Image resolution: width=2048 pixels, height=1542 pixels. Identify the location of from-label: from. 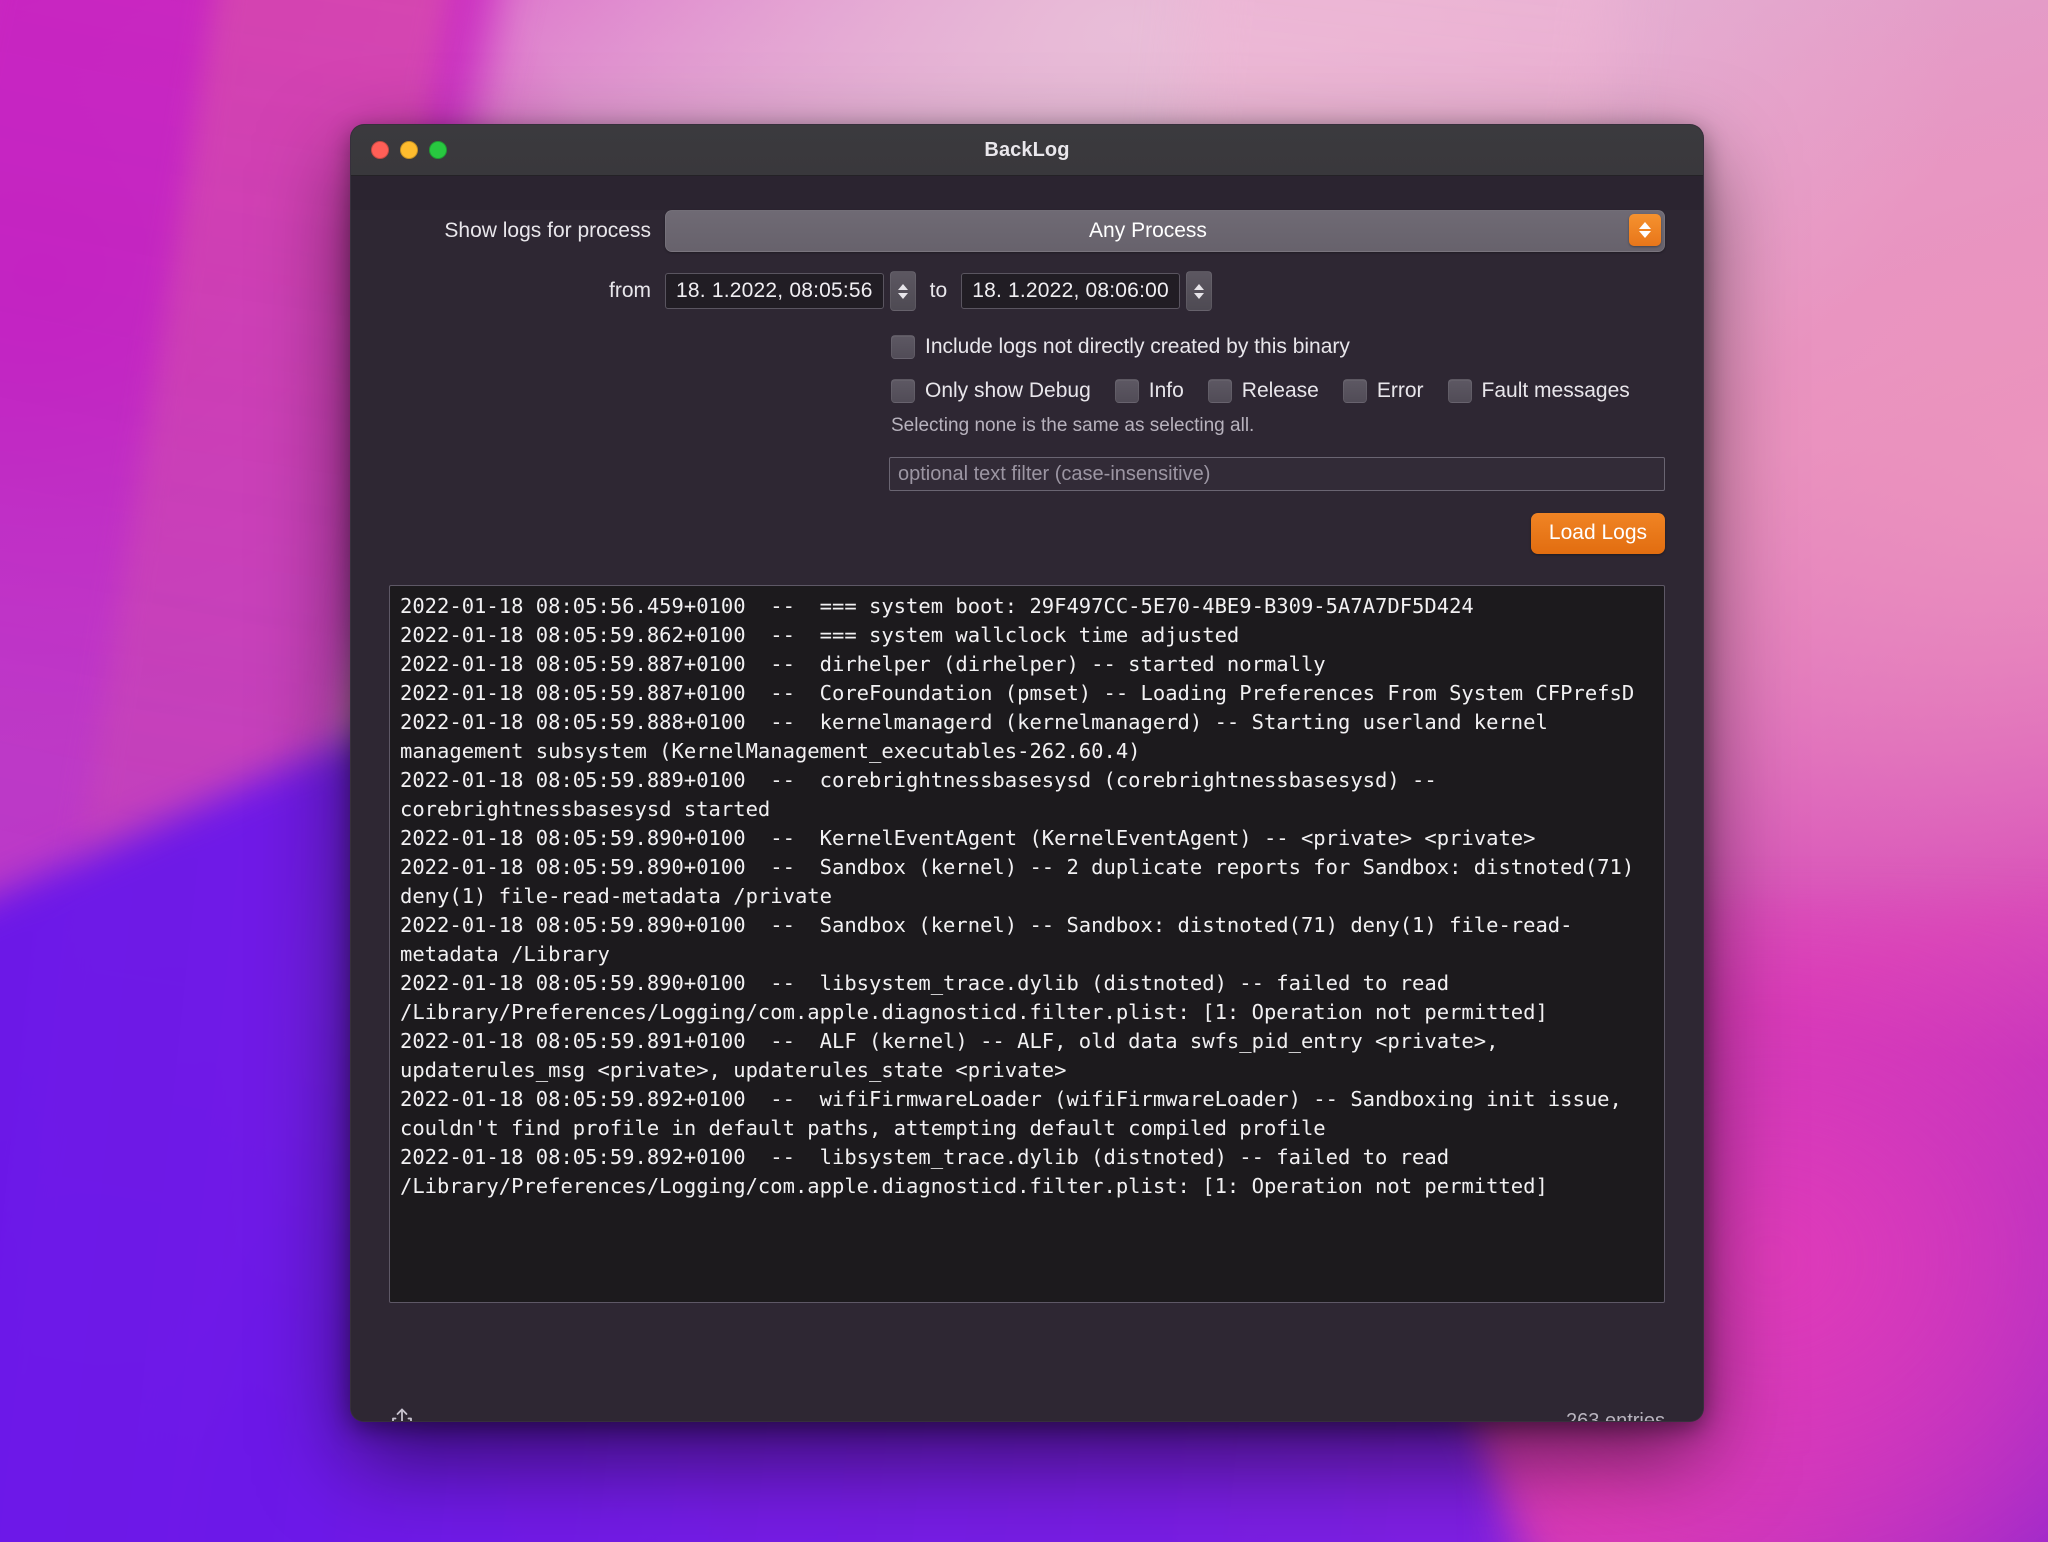
(630, 290).